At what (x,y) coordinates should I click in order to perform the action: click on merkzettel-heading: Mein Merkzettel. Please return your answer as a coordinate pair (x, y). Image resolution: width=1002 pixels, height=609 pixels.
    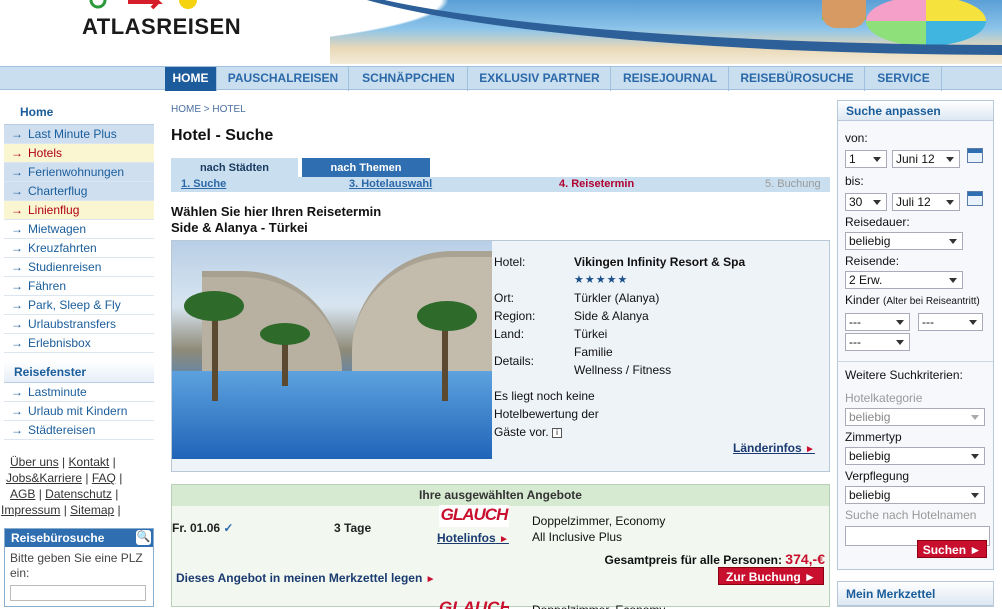
    Looking at the image, I should click on (915, 594).